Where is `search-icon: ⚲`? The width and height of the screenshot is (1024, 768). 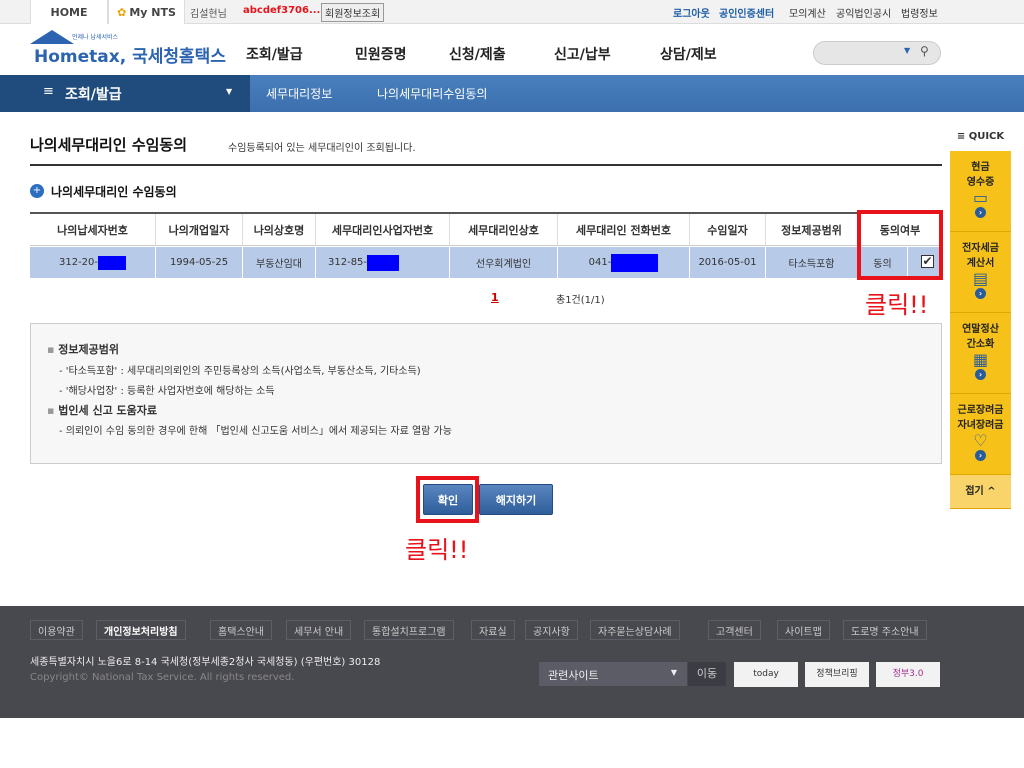
search-icon: ⚲ is located at coordinates (924, 51).